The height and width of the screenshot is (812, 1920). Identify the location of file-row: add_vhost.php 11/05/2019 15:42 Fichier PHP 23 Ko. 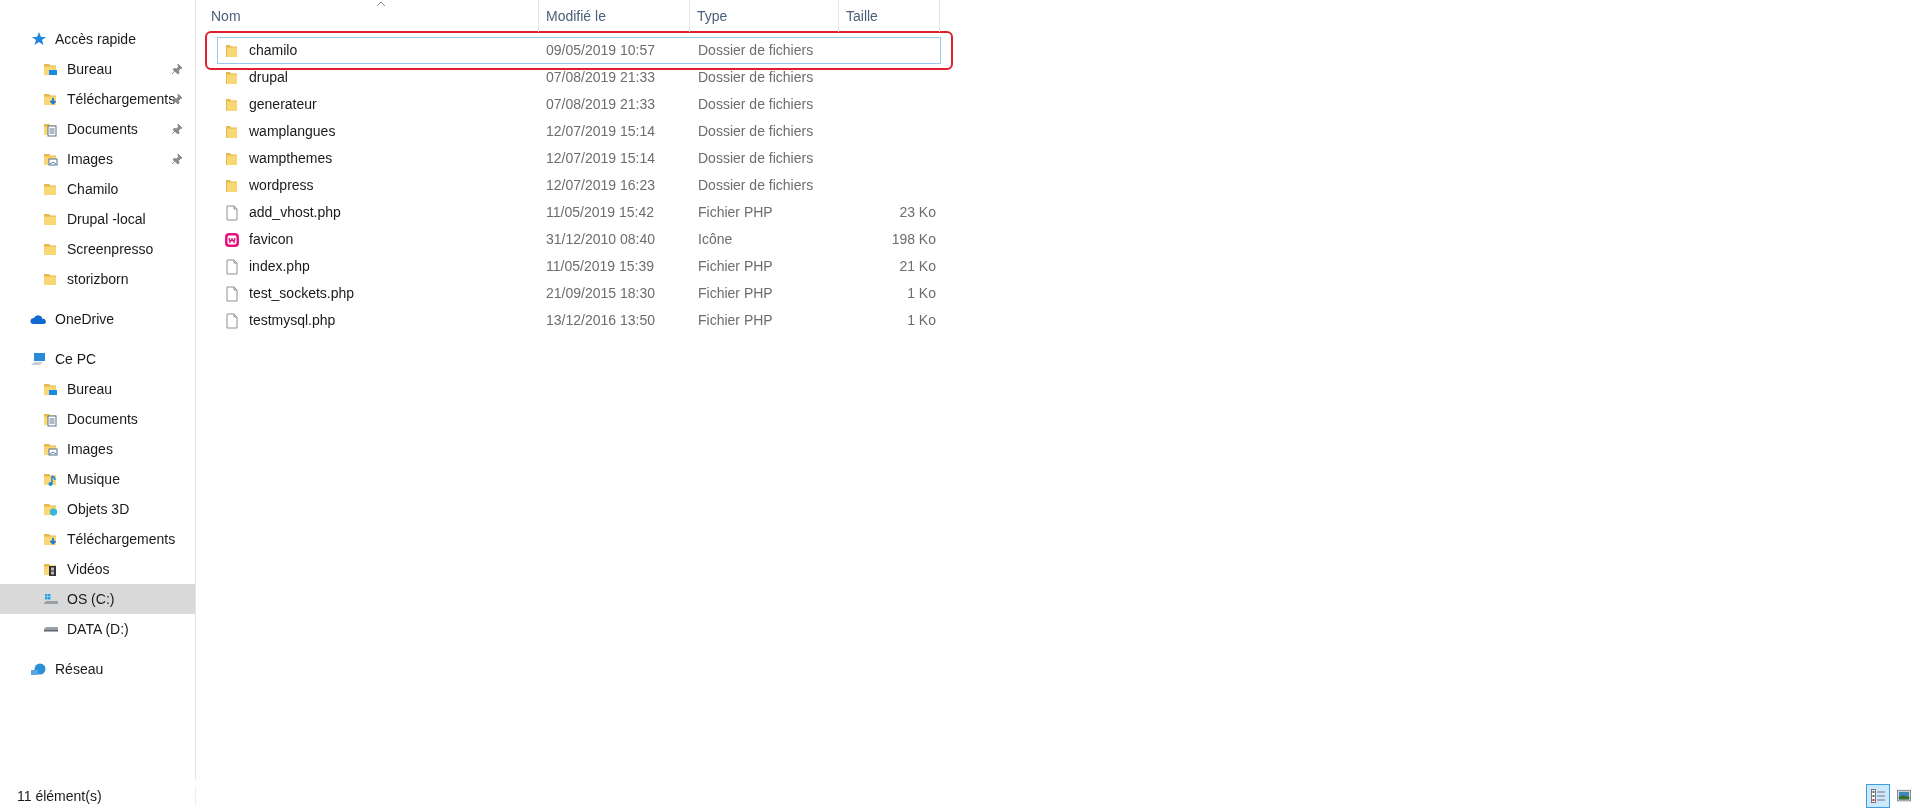
(579, 212).